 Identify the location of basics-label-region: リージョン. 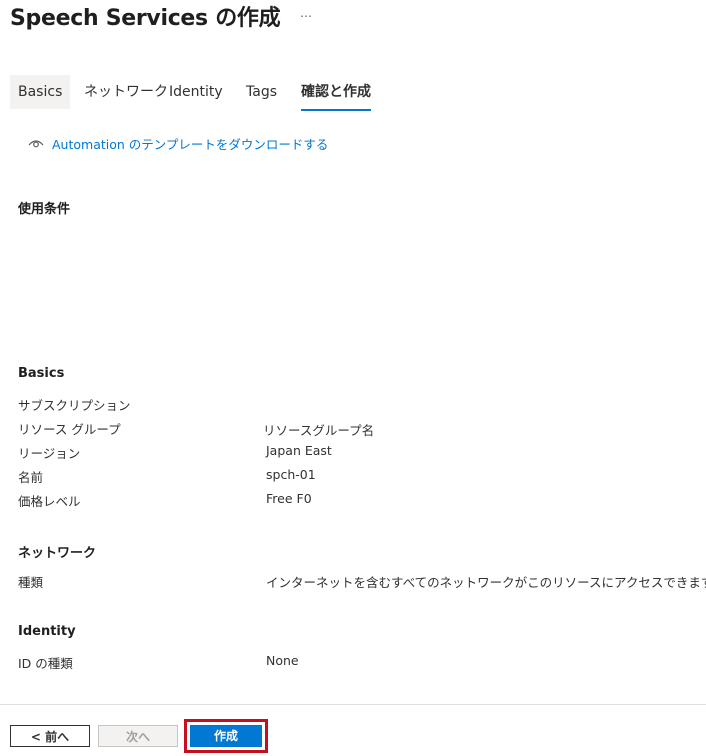
(49, 453).